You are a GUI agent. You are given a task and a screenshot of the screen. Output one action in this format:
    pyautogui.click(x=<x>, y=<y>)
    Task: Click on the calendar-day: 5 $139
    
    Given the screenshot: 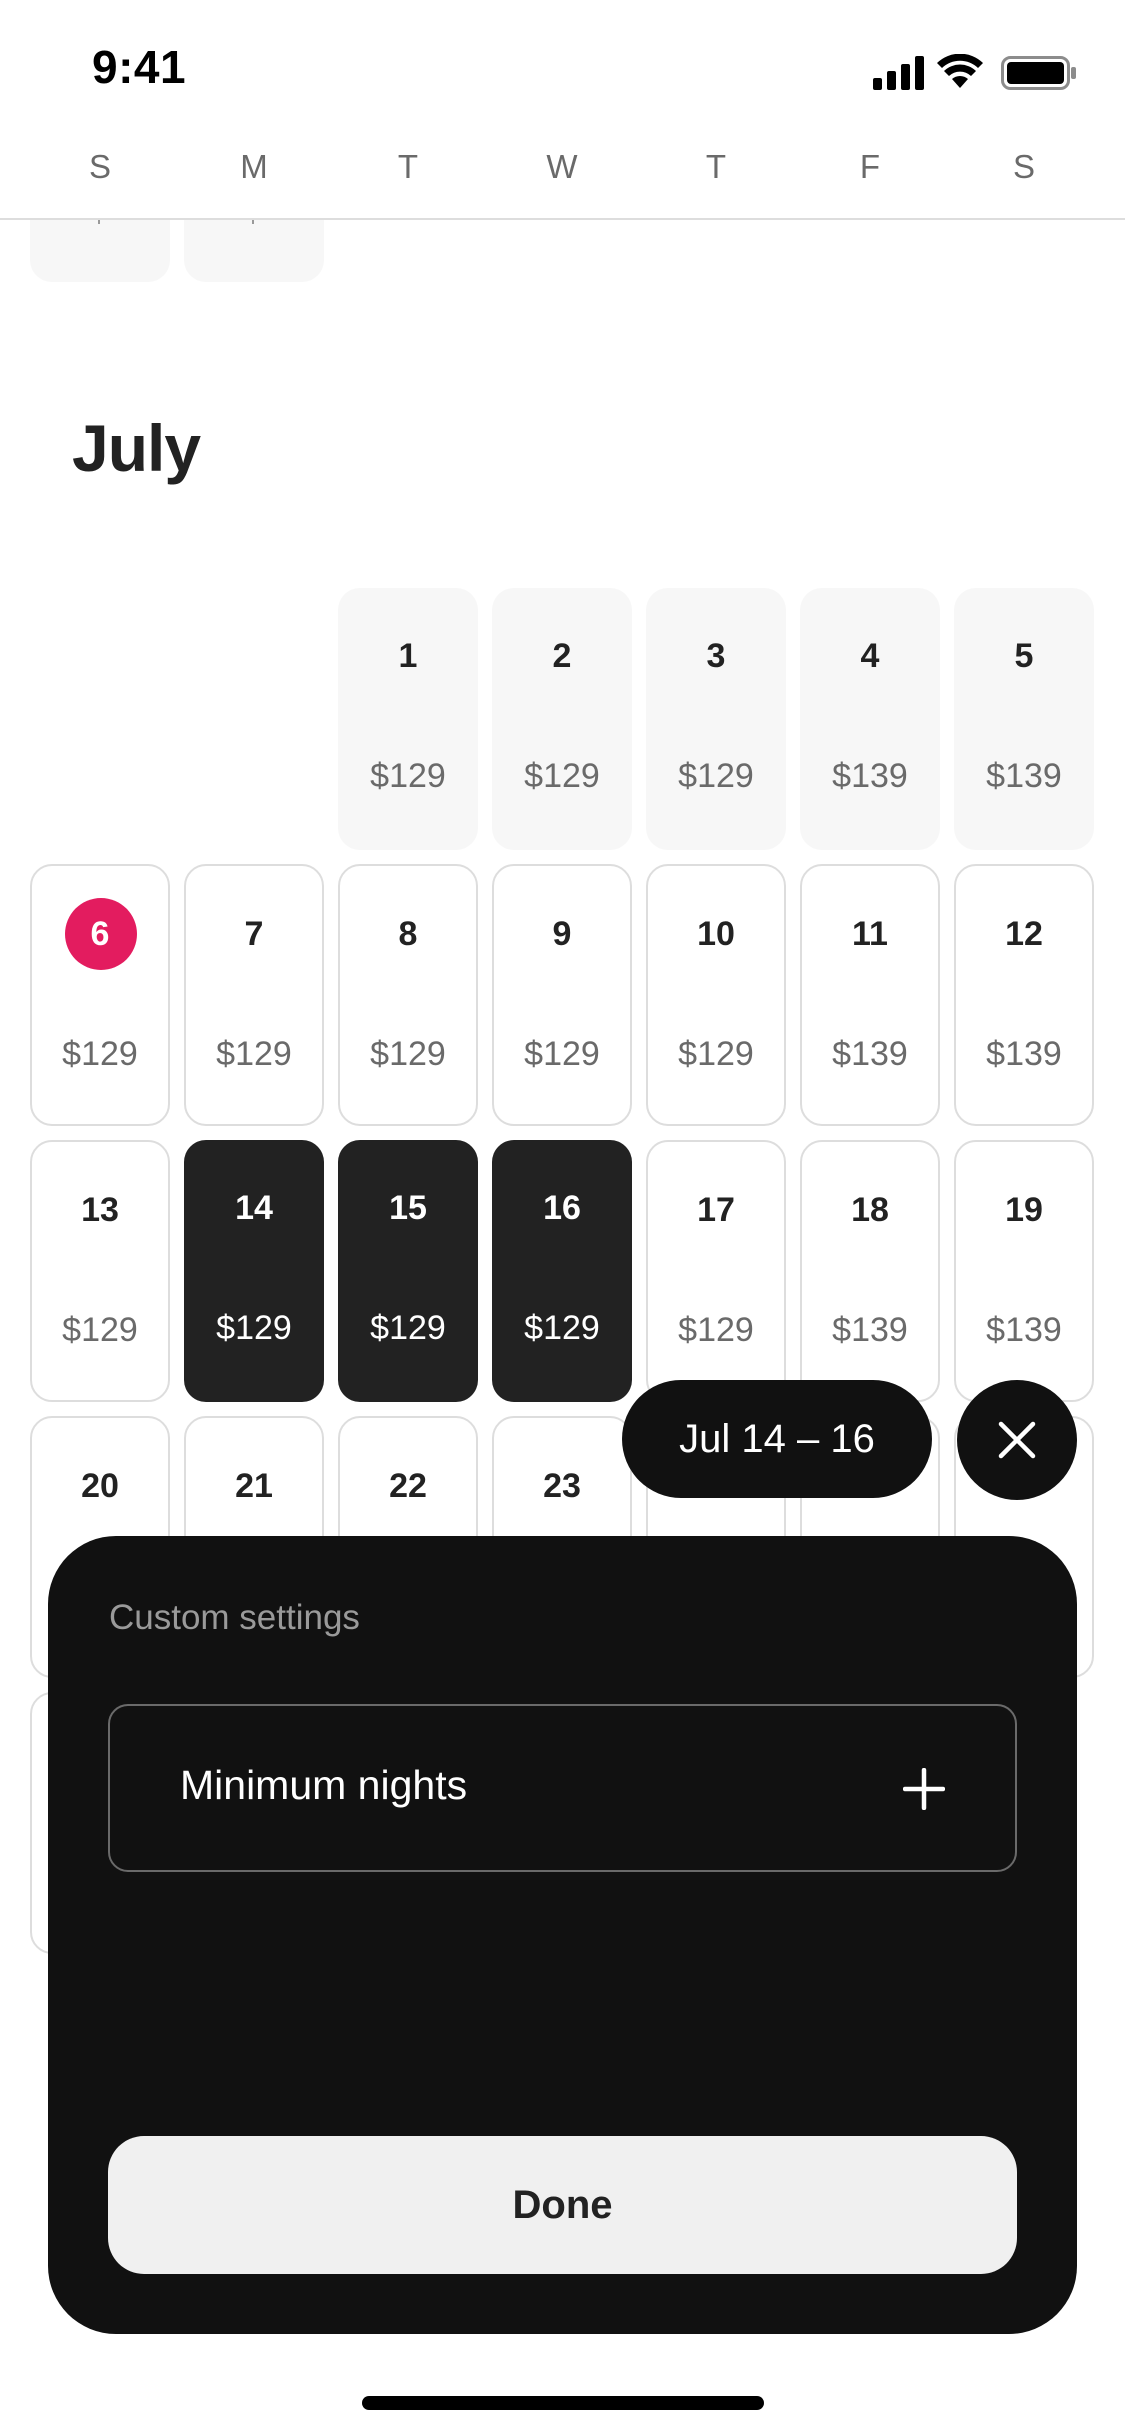 What is the action you would take?
    pyautogui.click(x=1024, y=719)
    